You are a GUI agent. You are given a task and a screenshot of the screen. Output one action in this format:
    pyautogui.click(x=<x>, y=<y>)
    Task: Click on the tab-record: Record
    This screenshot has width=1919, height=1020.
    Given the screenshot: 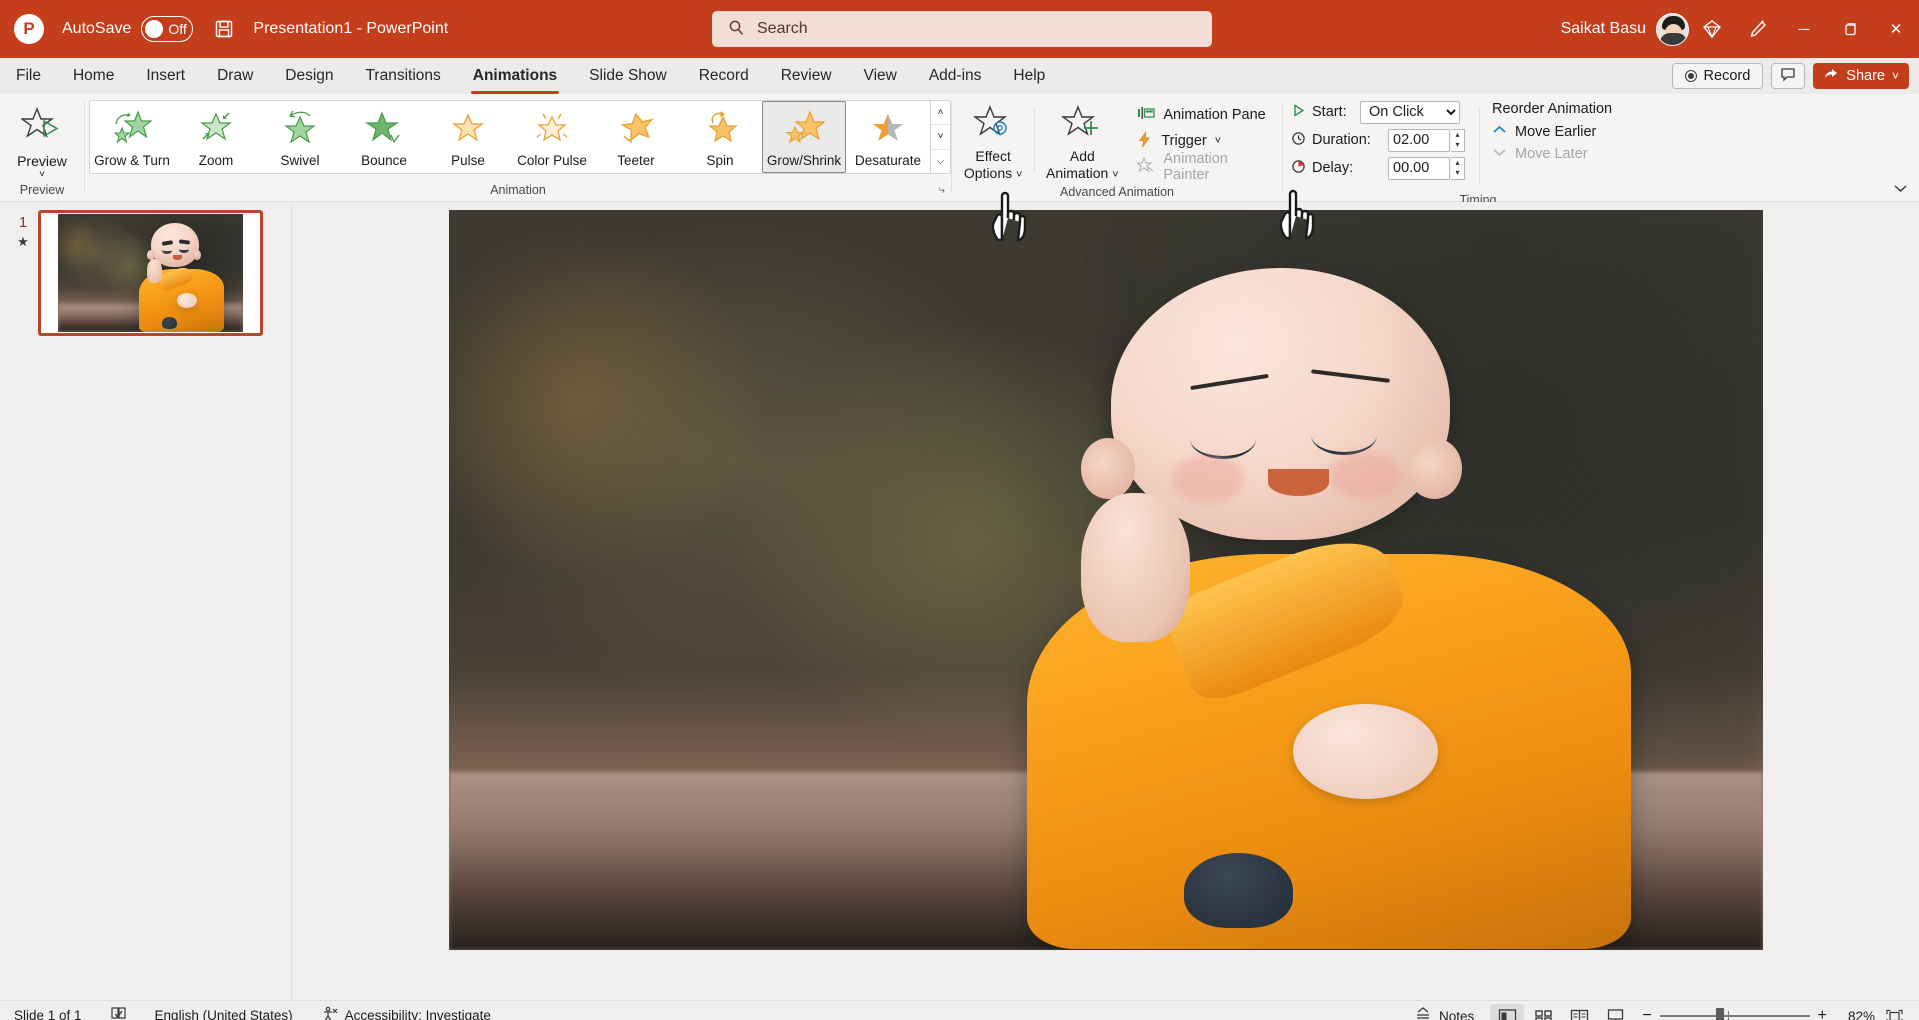 What is the action you would take?
    pyautogui.click(x=724, y=76)
    